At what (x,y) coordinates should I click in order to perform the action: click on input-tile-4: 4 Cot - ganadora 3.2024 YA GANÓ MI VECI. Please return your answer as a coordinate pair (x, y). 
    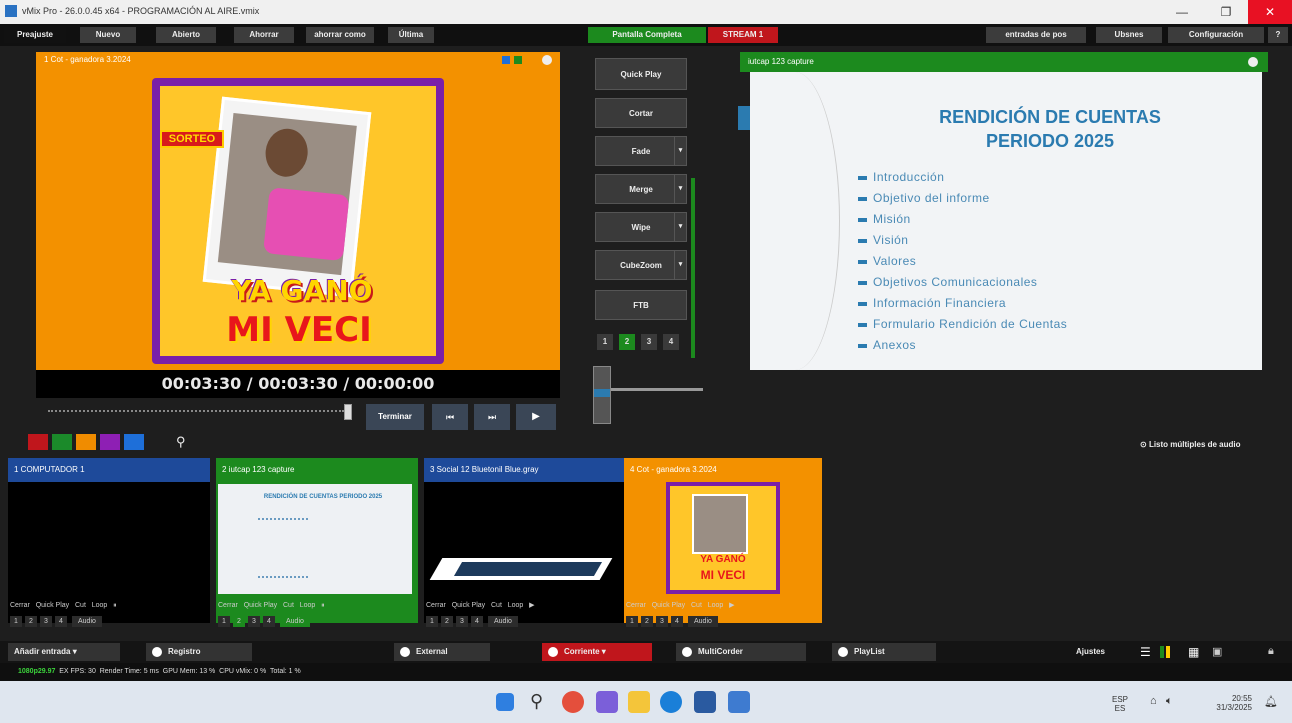
    Looking at the image, I should click on (723, 540).